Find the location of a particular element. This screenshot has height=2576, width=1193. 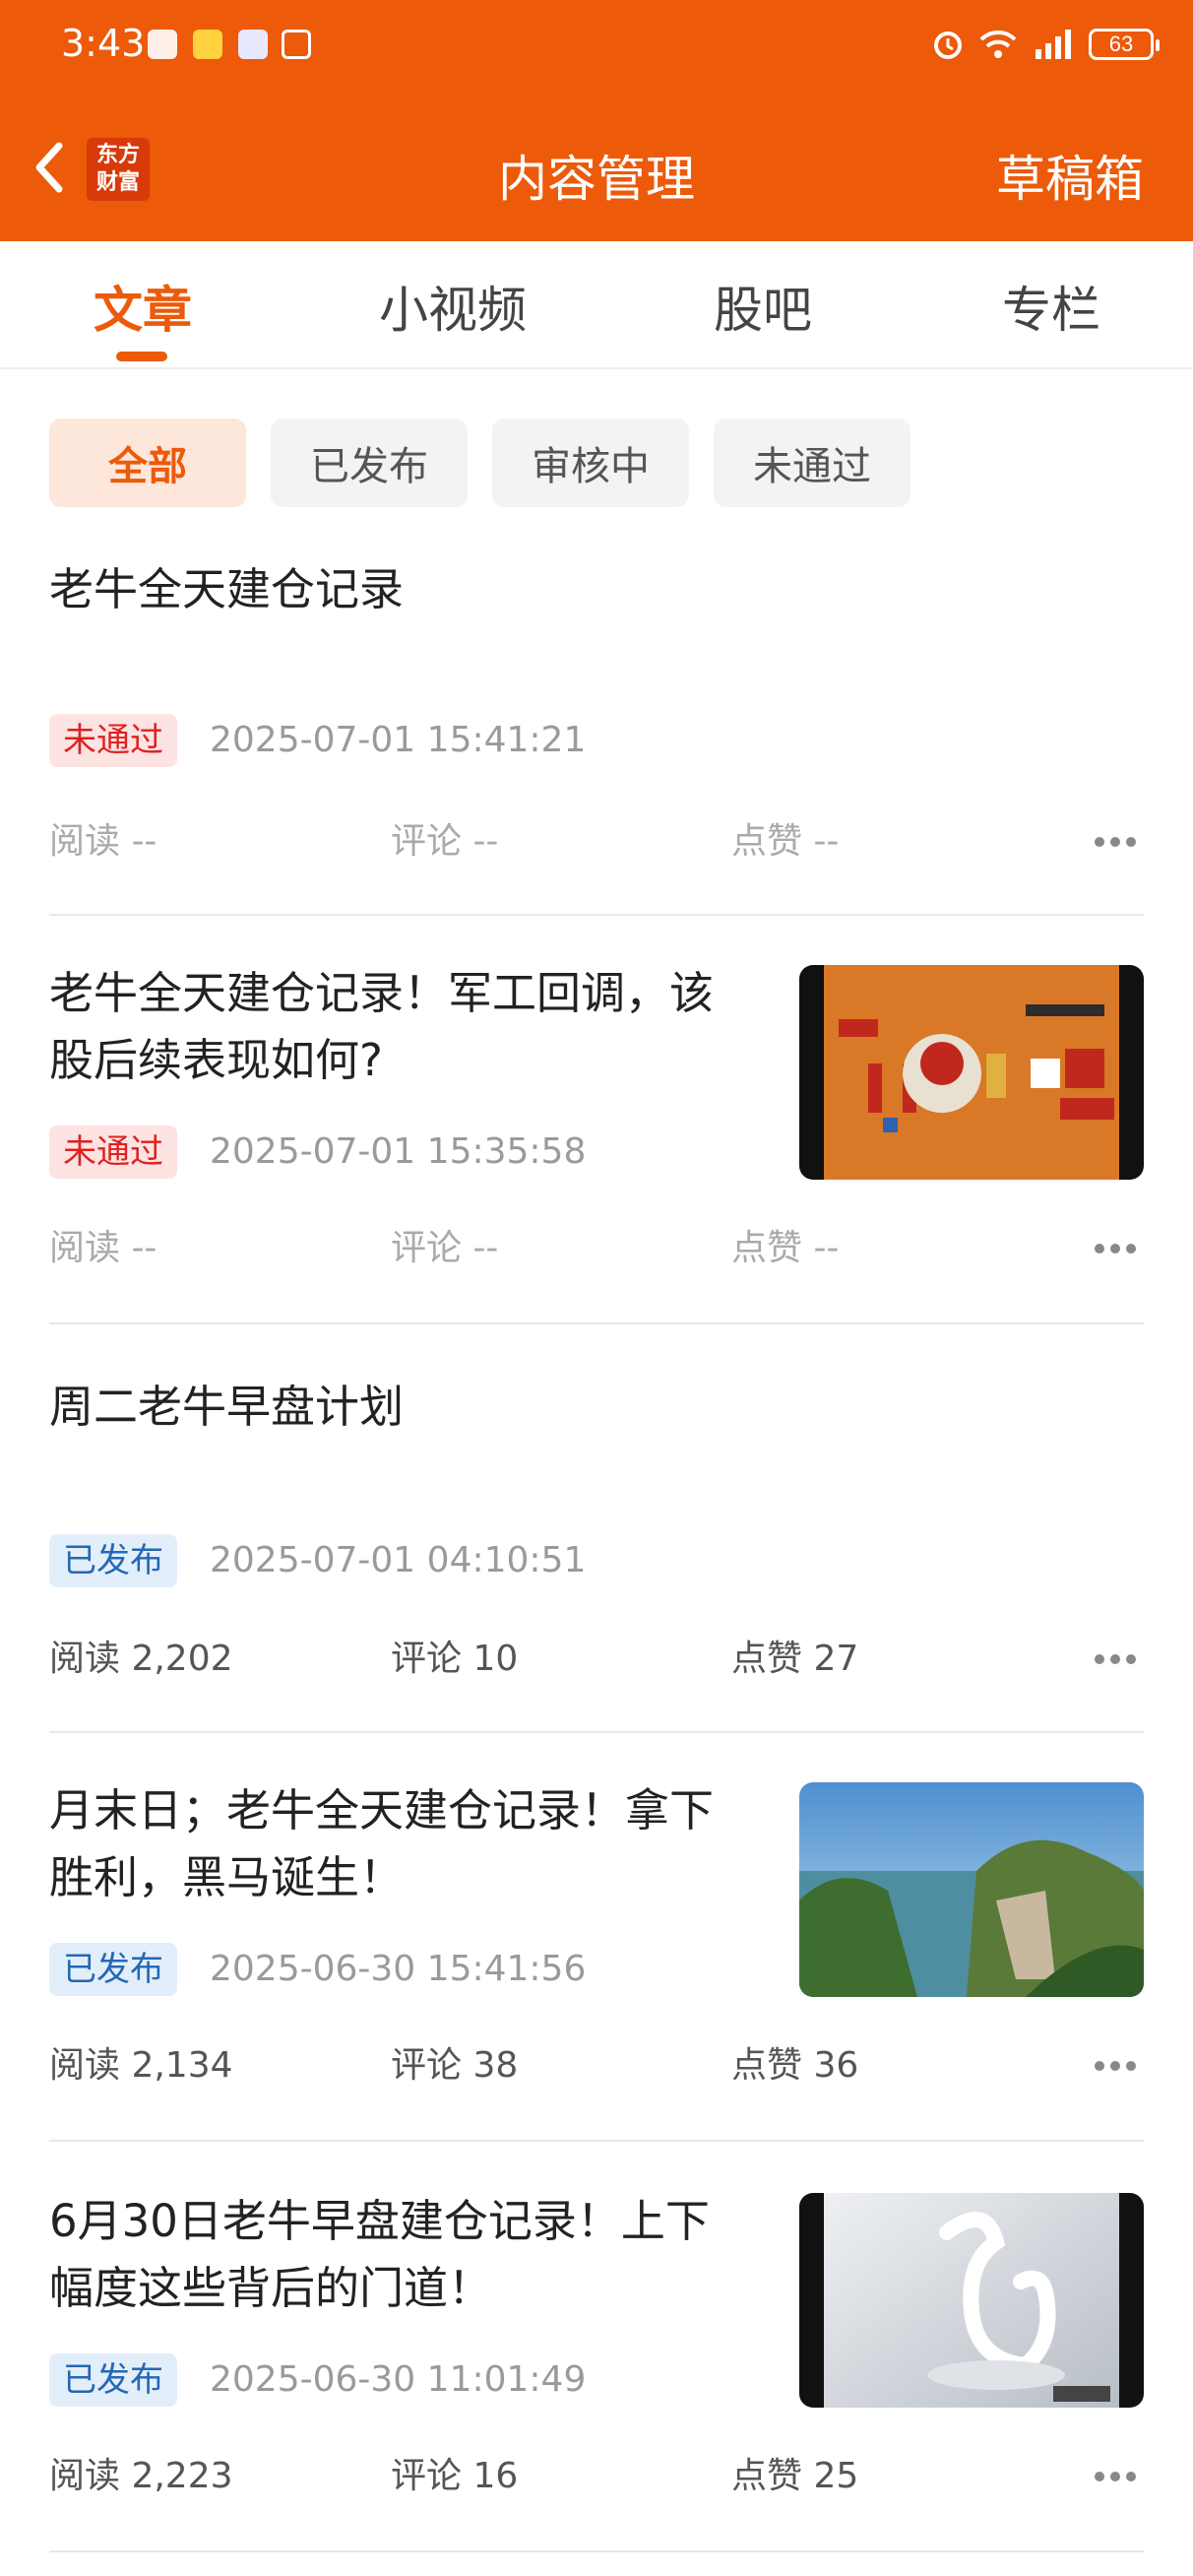

wifi-icon is located at coordinates (998, 44).